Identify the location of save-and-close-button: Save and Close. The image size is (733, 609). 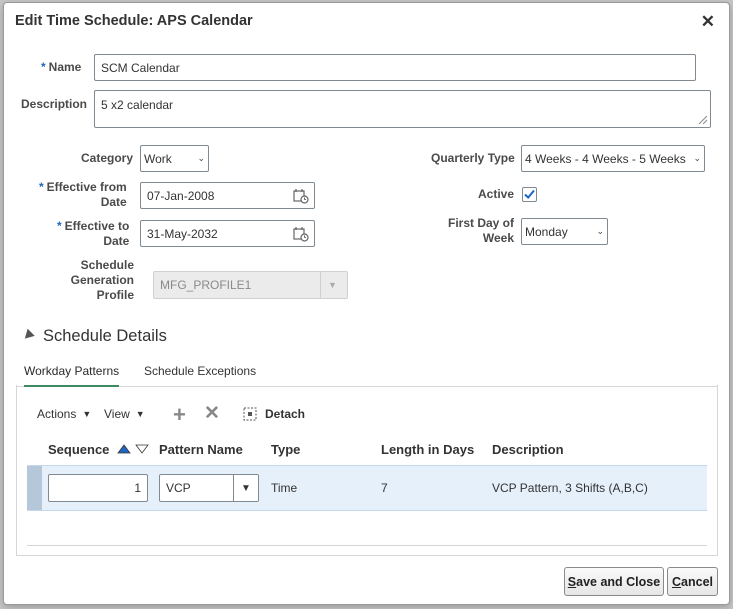
(614, 581).